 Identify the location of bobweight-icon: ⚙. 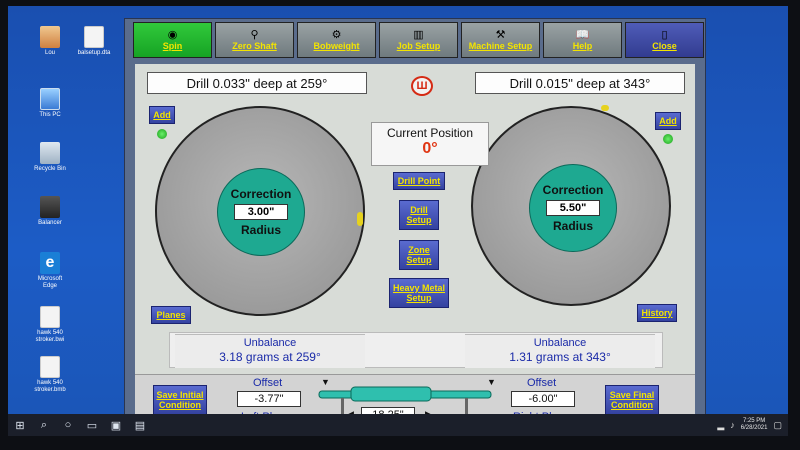
(336, 35).